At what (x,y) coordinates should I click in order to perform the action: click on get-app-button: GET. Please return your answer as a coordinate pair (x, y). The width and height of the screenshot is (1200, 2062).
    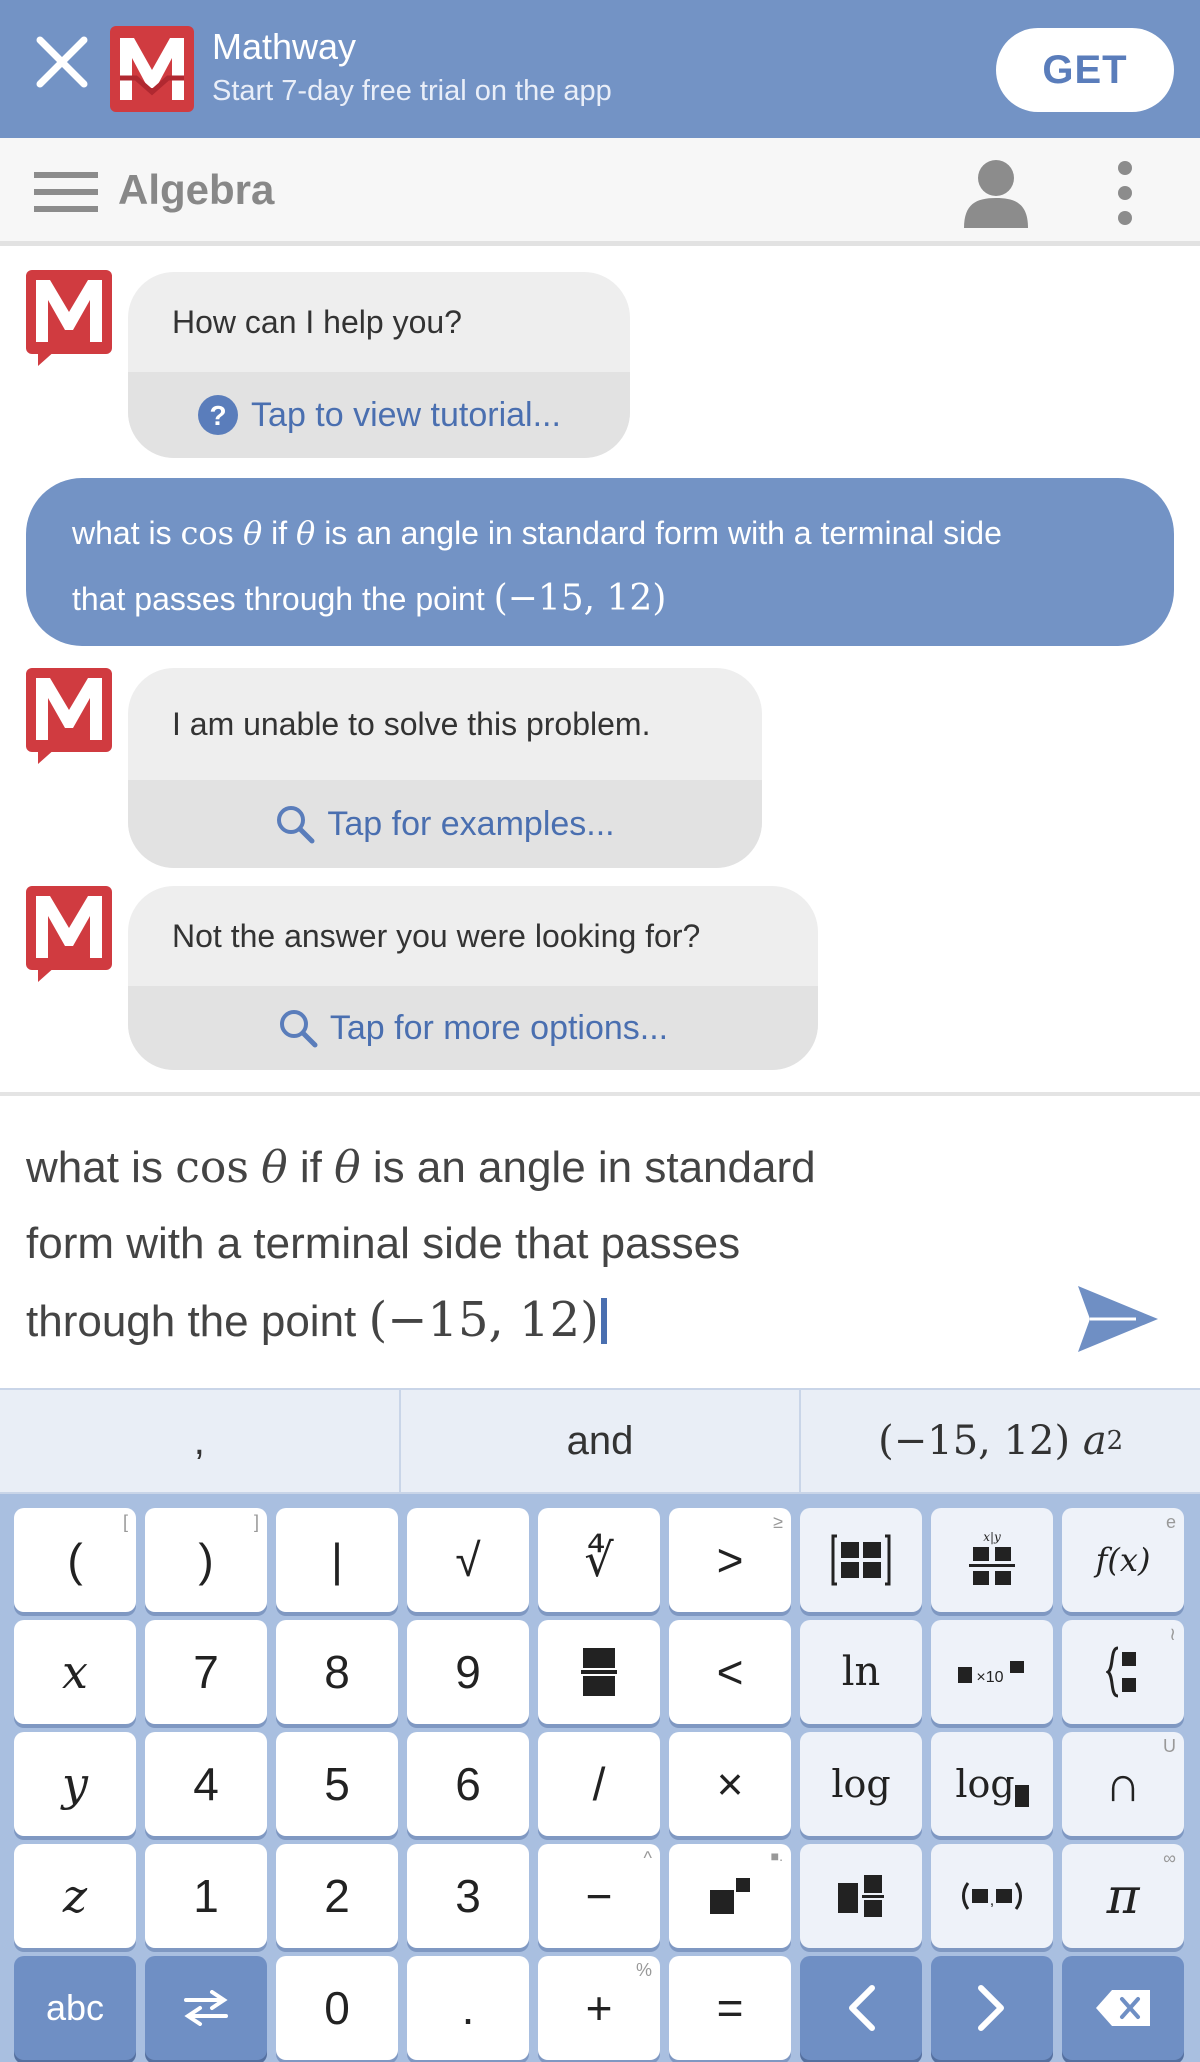
    Looking at the image, I should click on (1085, 70).